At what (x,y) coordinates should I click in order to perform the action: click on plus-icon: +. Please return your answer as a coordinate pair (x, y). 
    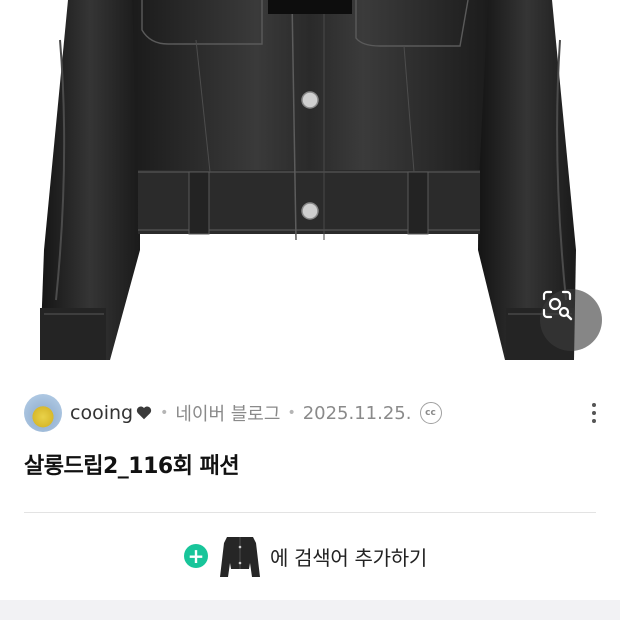
    Looking at the image, I should click on (196, 556).